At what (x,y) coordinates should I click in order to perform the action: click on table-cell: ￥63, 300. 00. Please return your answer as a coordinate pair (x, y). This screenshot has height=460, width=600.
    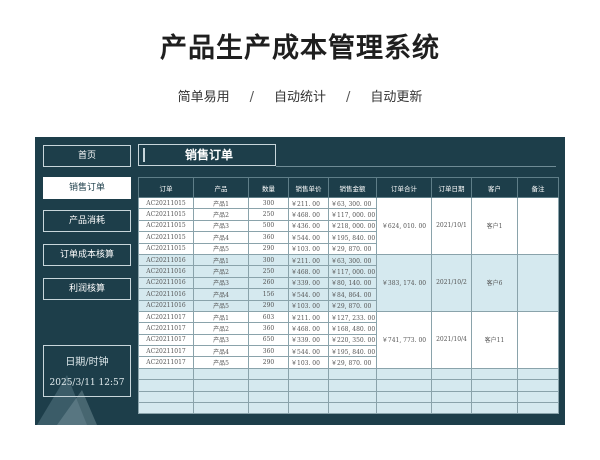
    Looking at the image, I should click on (352, 260).